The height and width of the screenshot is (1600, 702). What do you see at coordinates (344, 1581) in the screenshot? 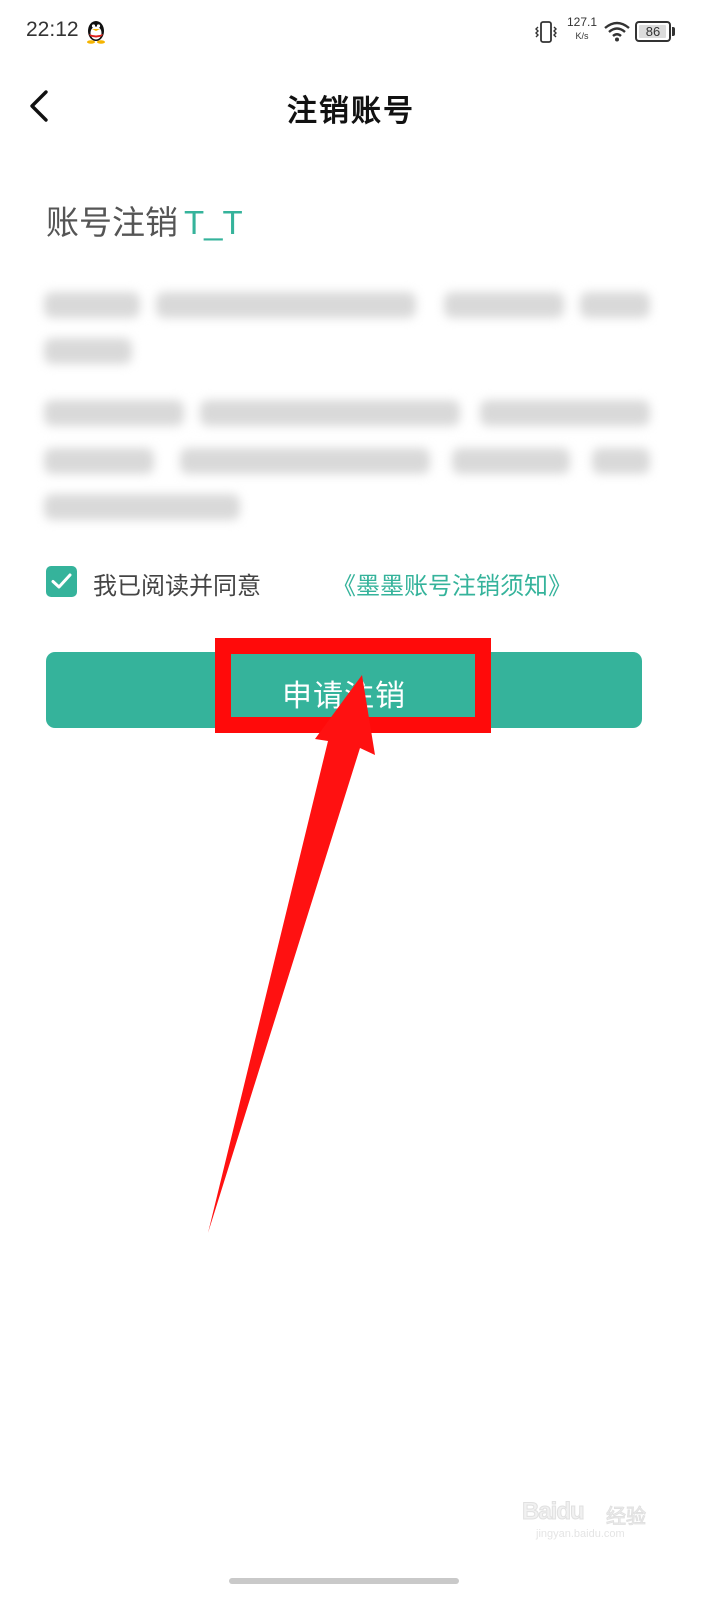
I see `home-indicator` at bounding box center [344, 1581].